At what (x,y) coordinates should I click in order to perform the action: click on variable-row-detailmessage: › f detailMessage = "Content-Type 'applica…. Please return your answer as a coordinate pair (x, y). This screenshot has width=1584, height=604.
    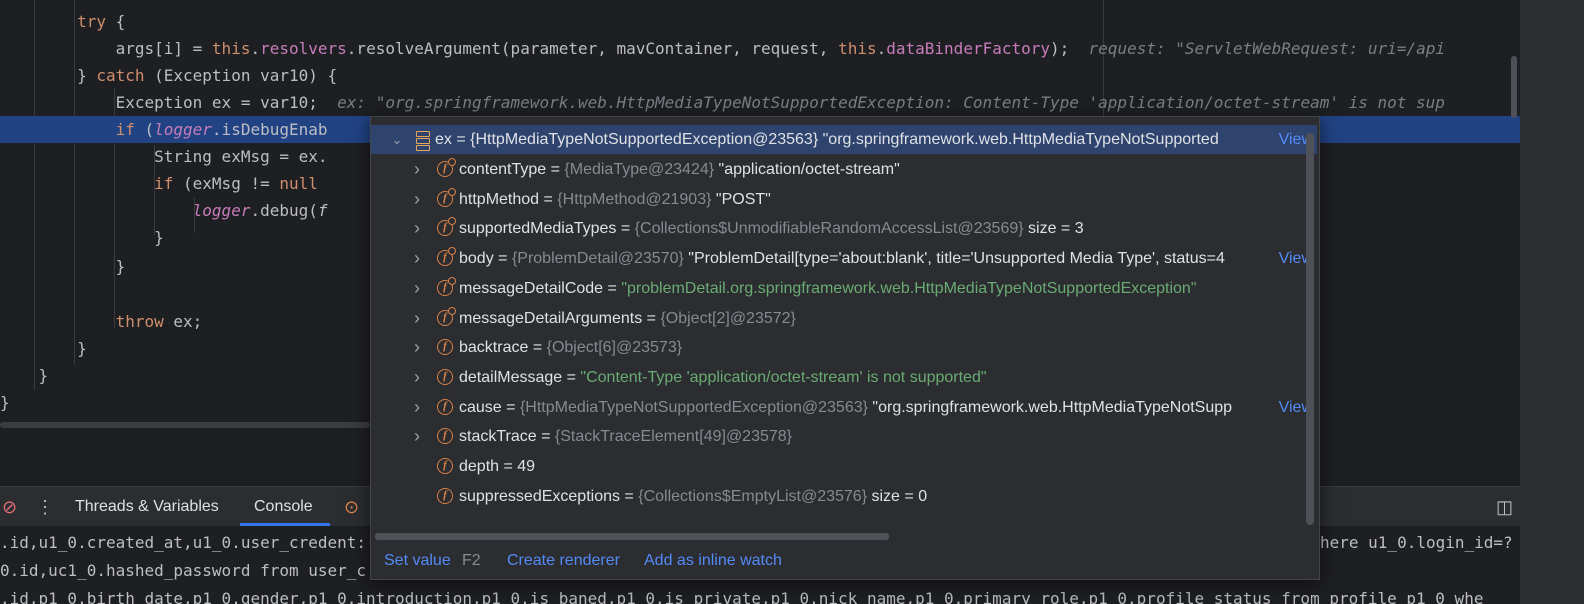
    Looking at the image, I should click on (844, 377).